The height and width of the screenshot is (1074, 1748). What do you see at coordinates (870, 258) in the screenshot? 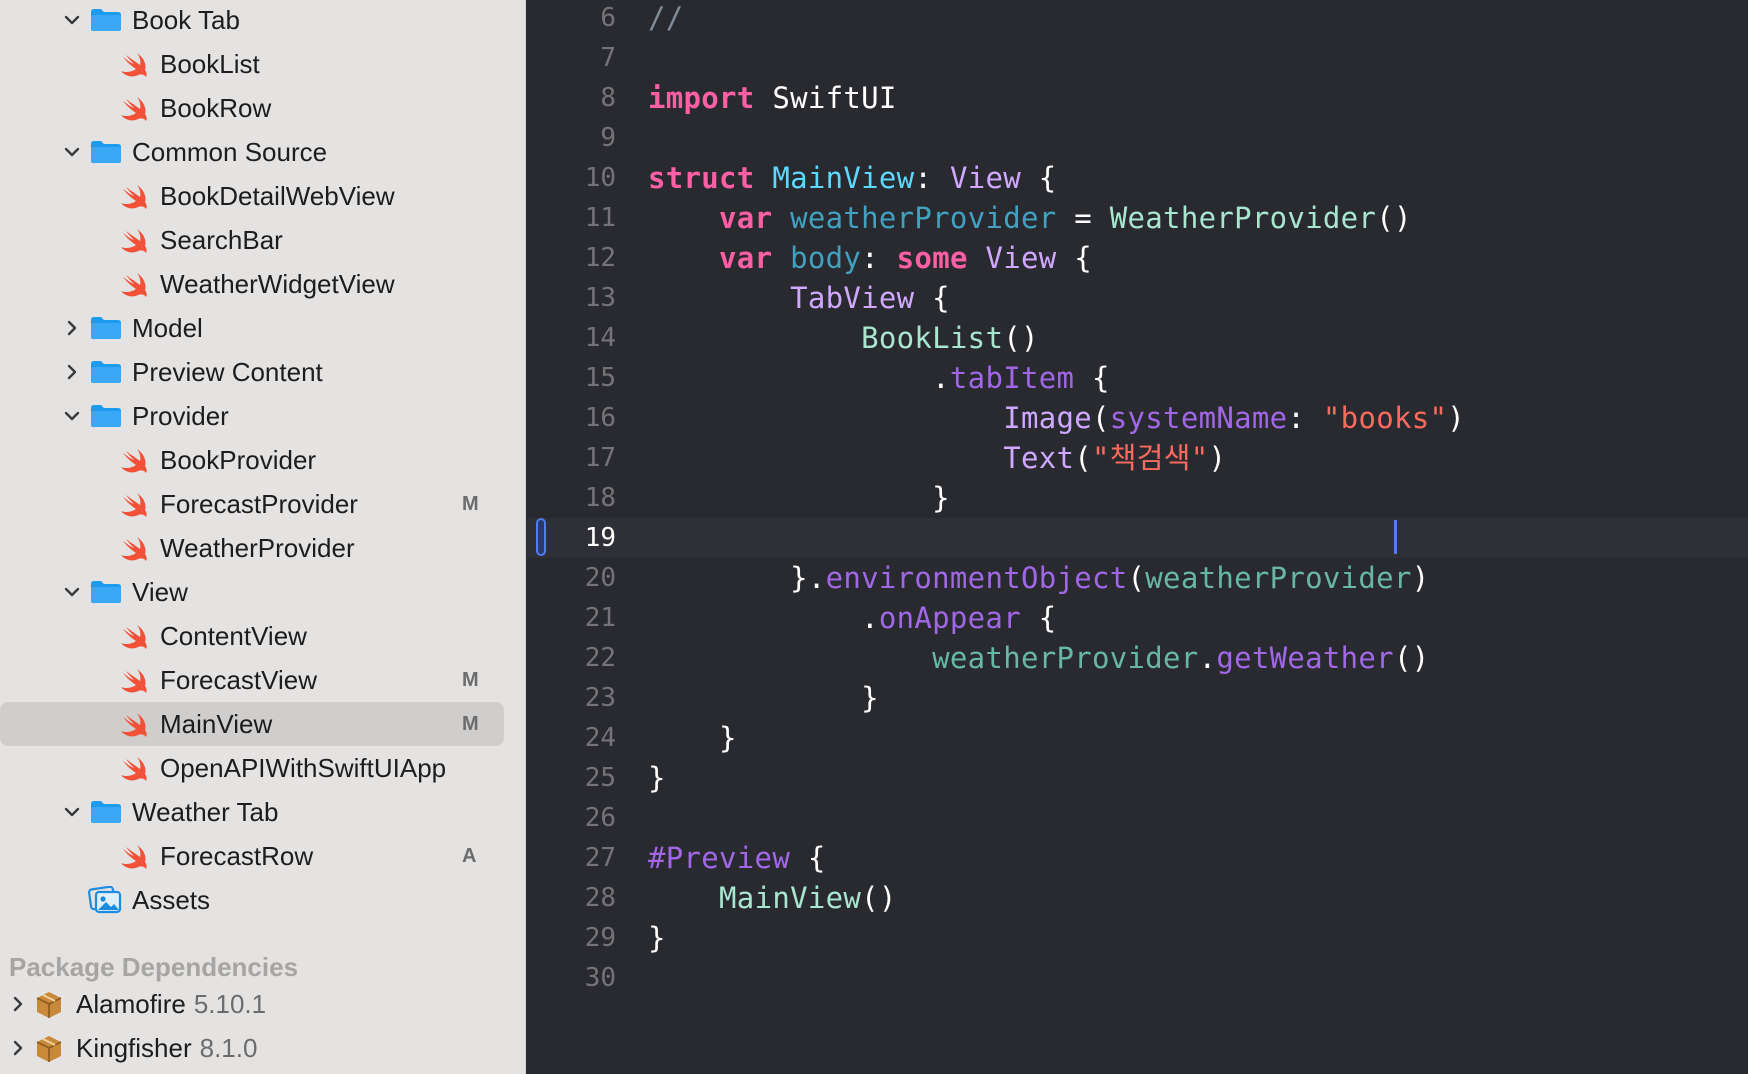
I see `code-text: var body: some View {` at bounding box center [870, 258].